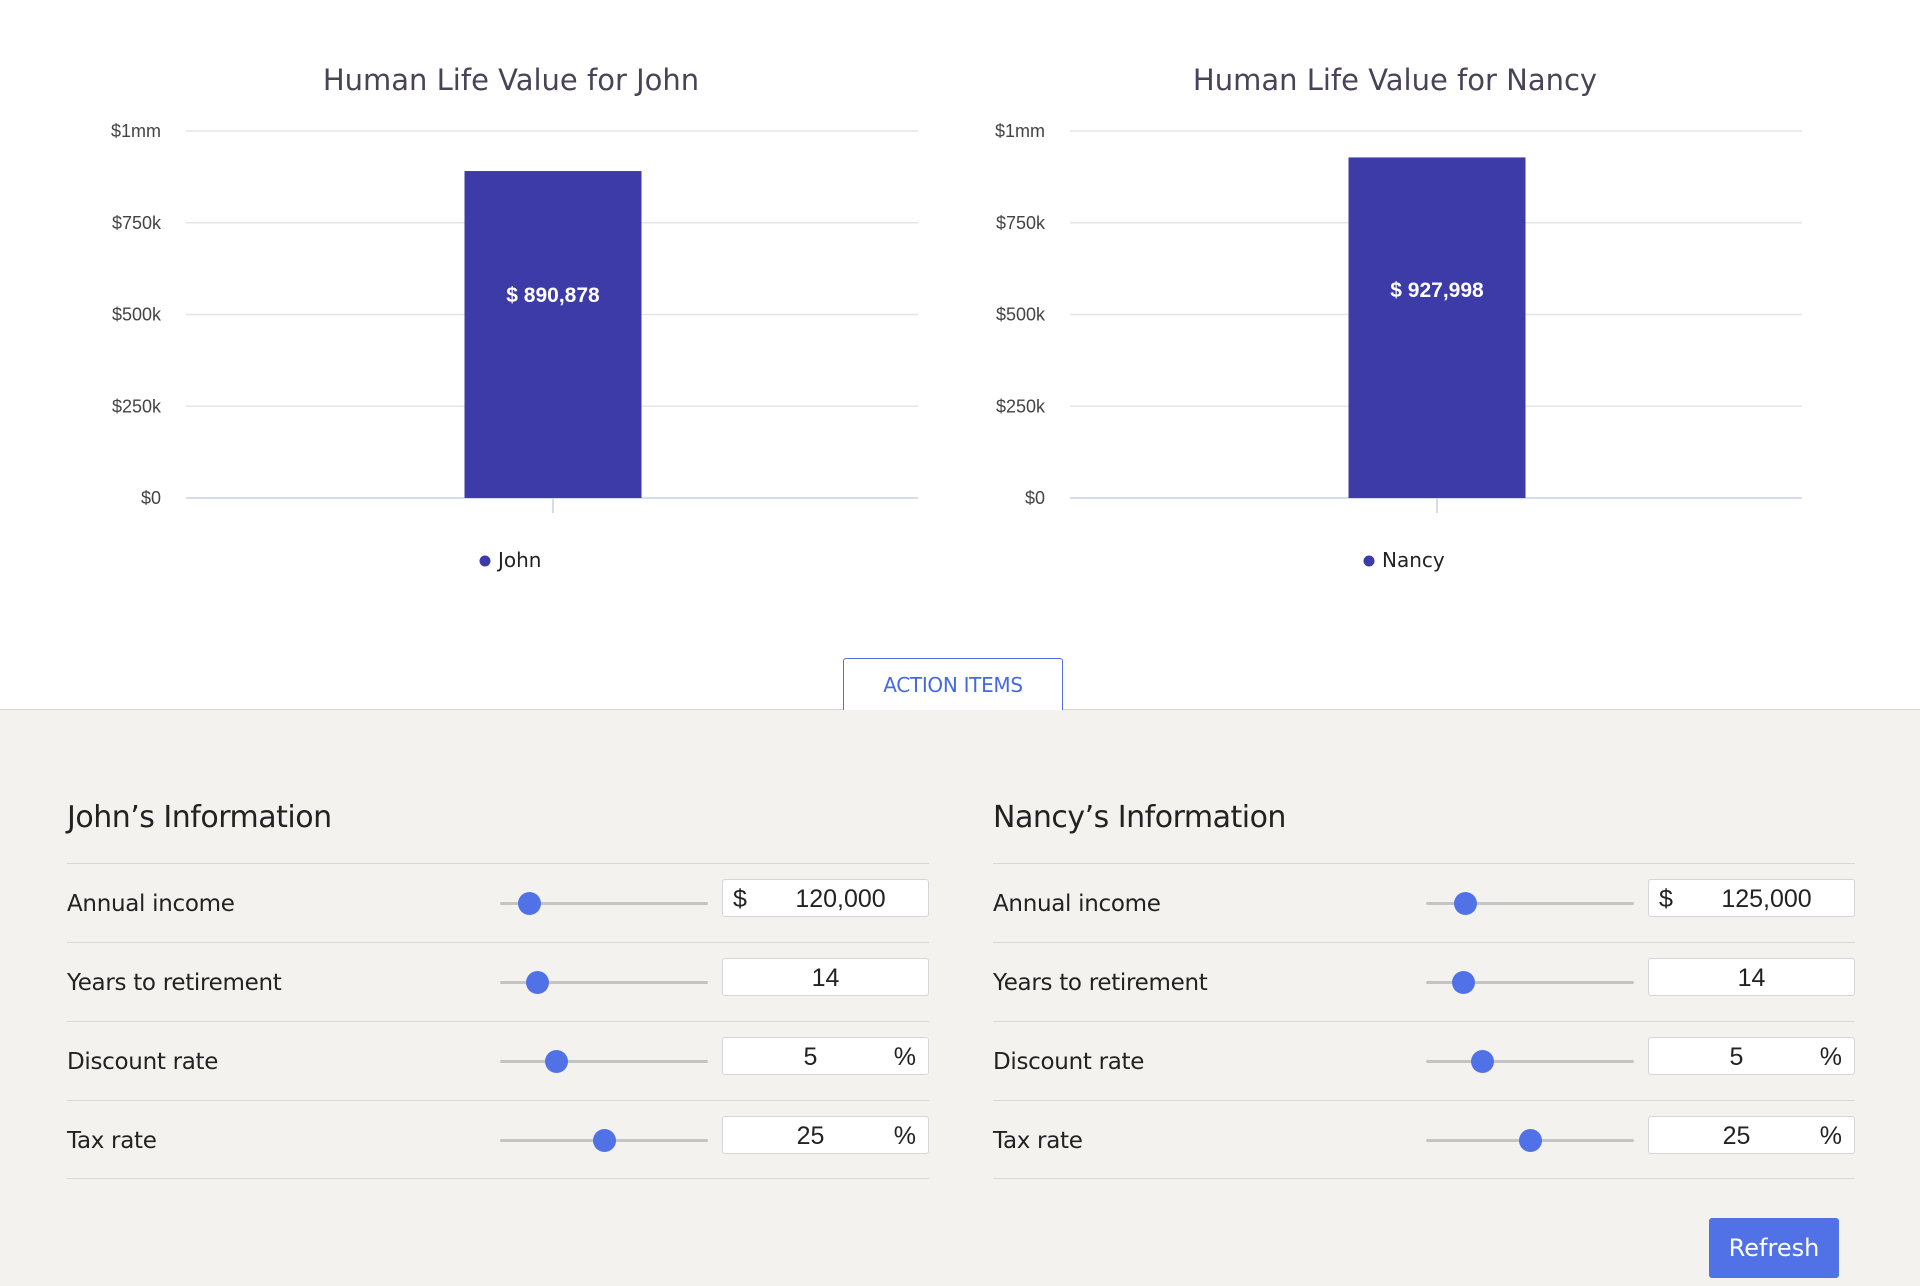  I want to click on legend-label: John, so click(519, 560).